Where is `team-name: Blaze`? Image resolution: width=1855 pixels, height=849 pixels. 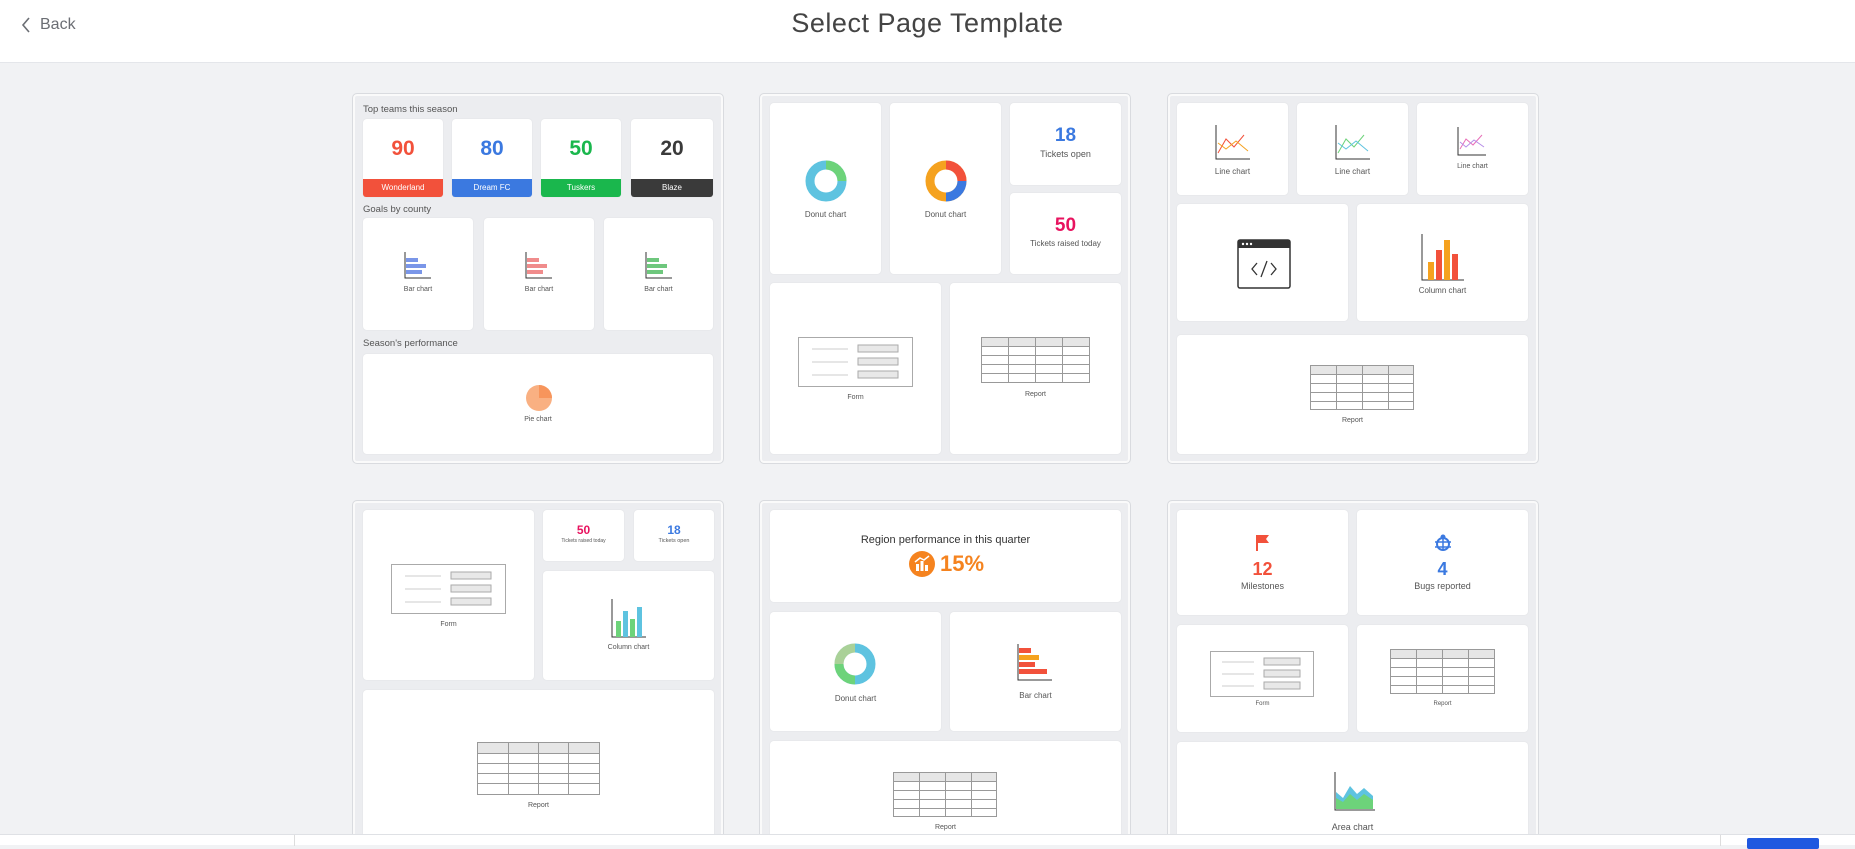
team-name: Blaze is located at coordinates (672, 188).